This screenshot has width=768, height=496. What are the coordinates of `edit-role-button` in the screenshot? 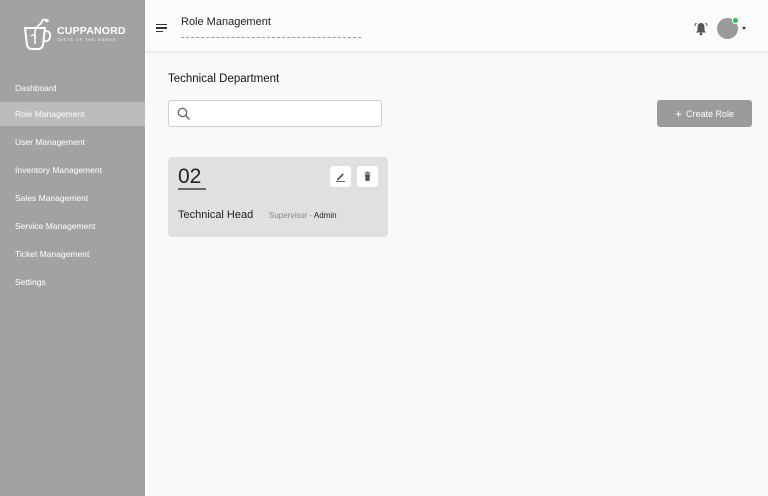 It's located at (340, 176).